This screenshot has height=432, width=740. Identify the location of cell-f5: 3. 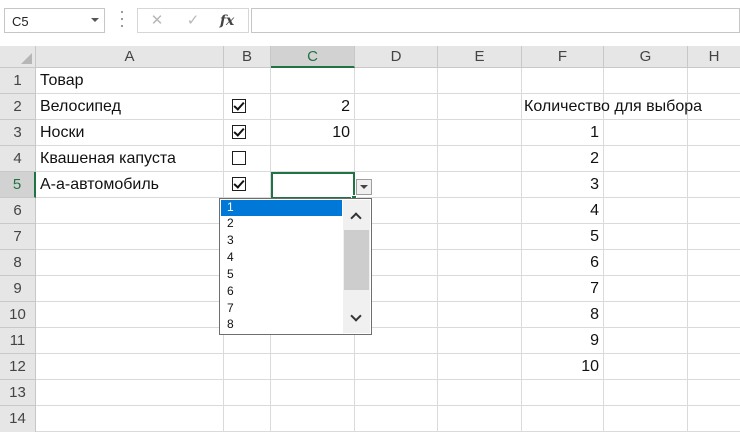
(561, 185).